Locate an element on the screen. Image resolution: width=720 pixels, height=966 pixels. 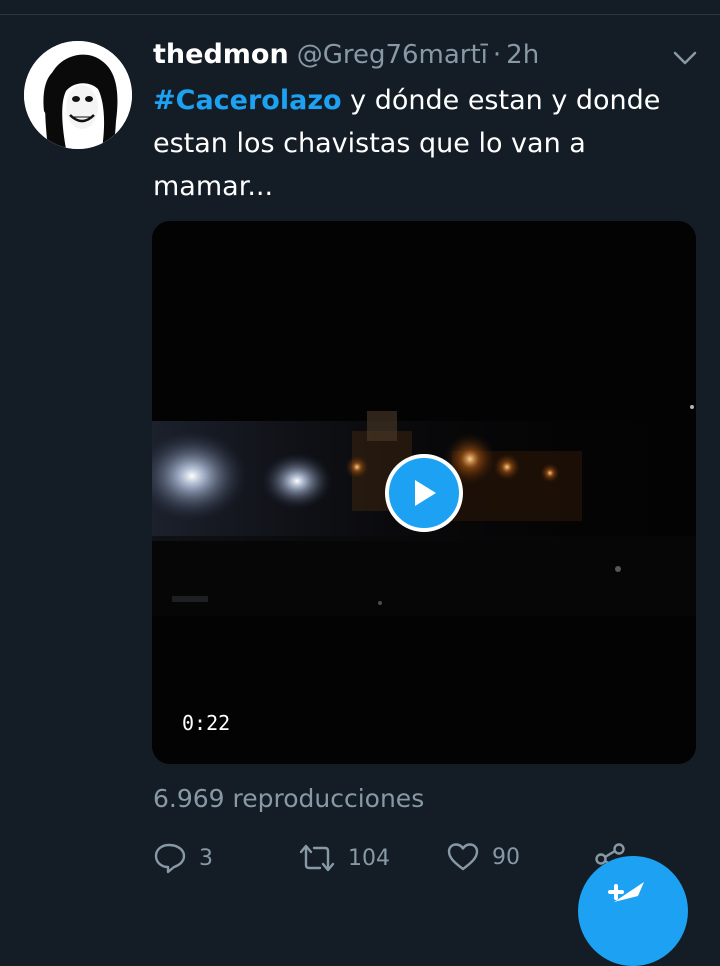
timestamp: 2h is located at coordinates (522, 55).